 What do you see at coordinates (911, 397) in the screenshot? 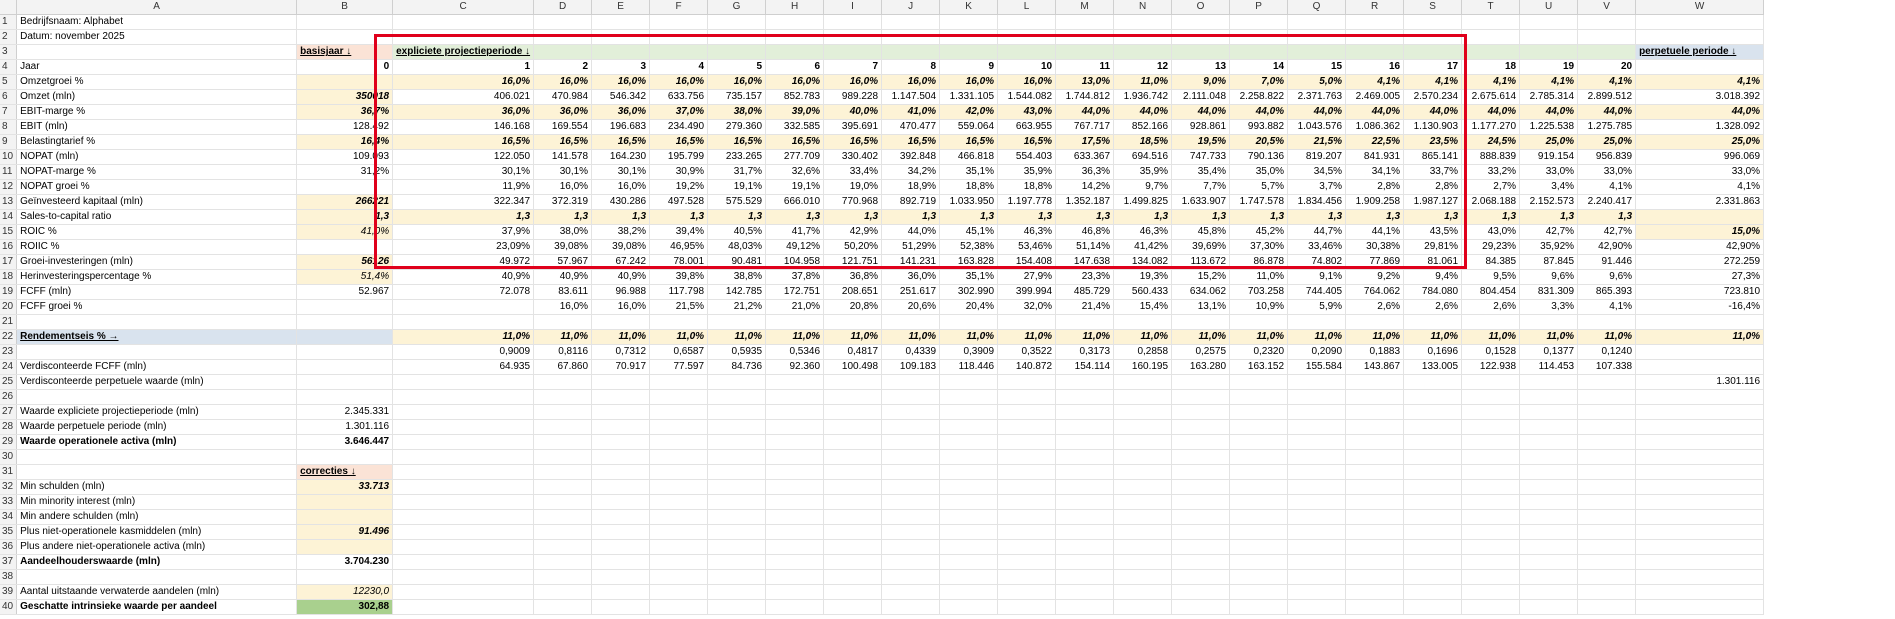
I see `cell-j26` at bounding box center [911, 397].